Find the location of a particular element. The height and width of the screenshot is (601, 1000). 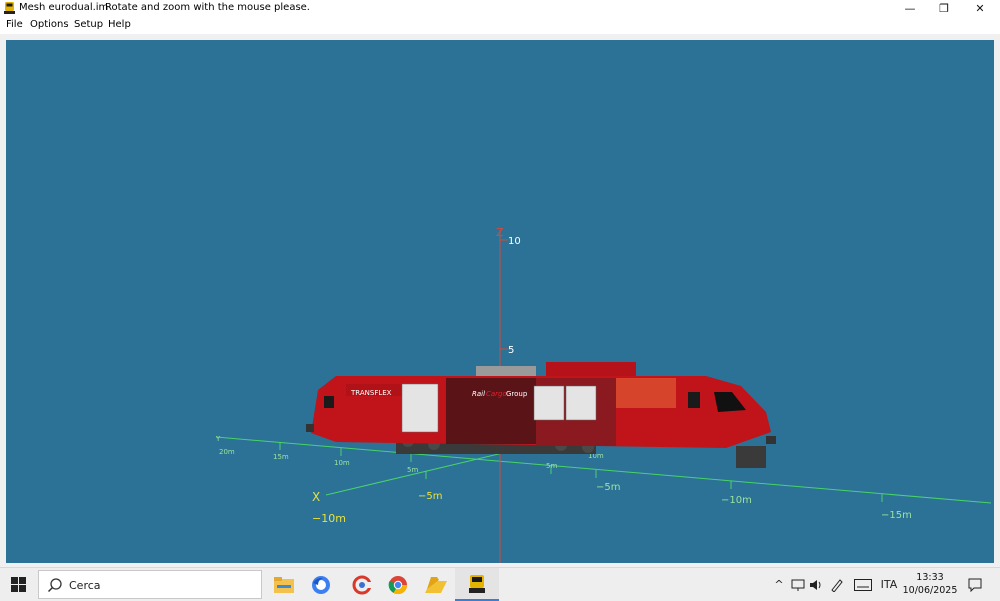

chevron-up-icon: ^ is located at coordinates (779, 584).